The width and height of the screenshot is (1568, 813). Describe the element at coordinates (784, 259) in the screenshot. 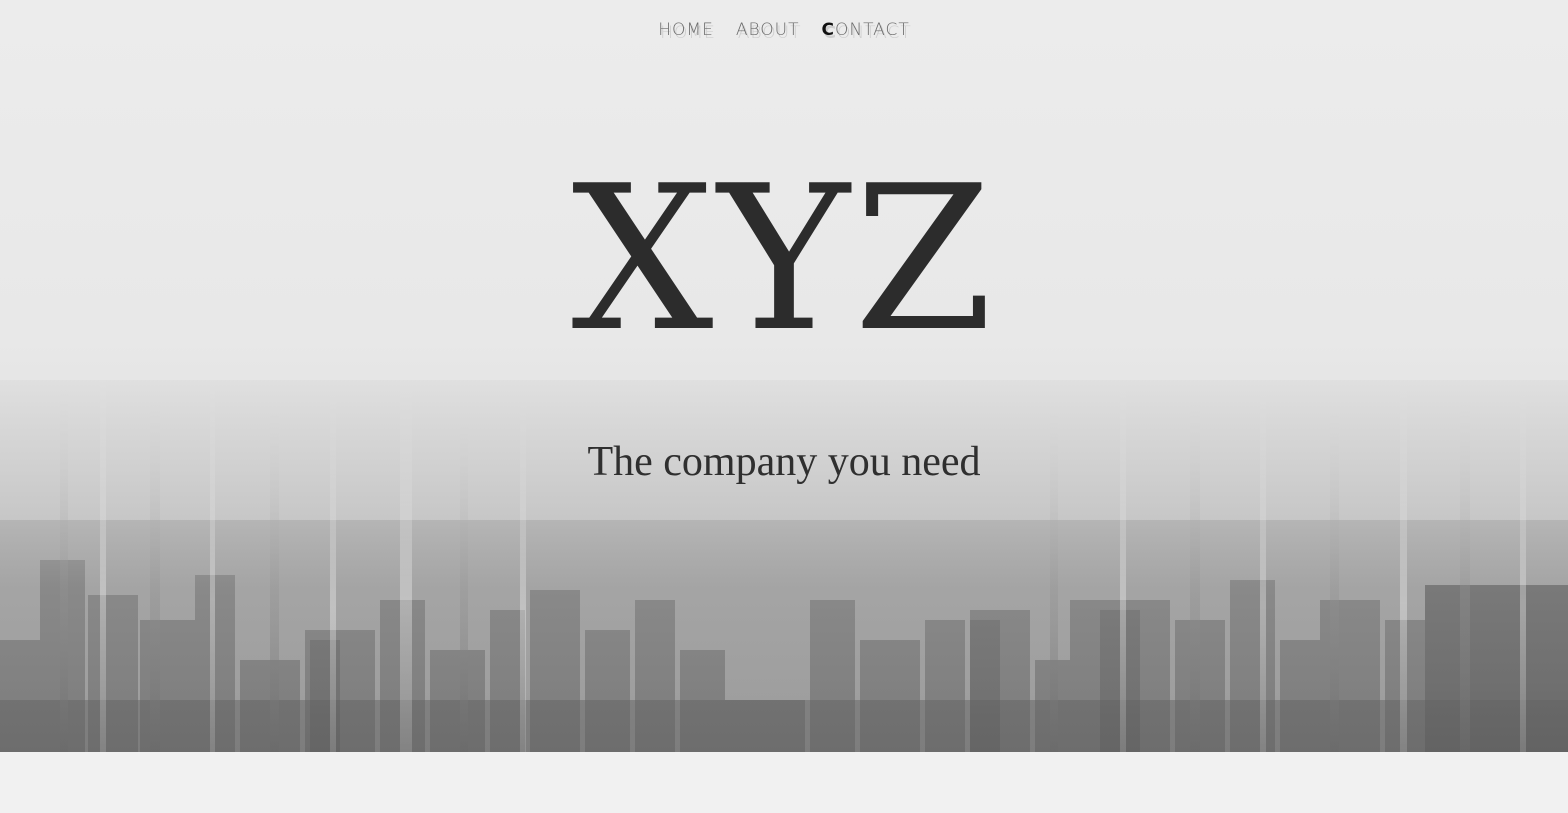

I see `brand-title: XYZ` at that location.